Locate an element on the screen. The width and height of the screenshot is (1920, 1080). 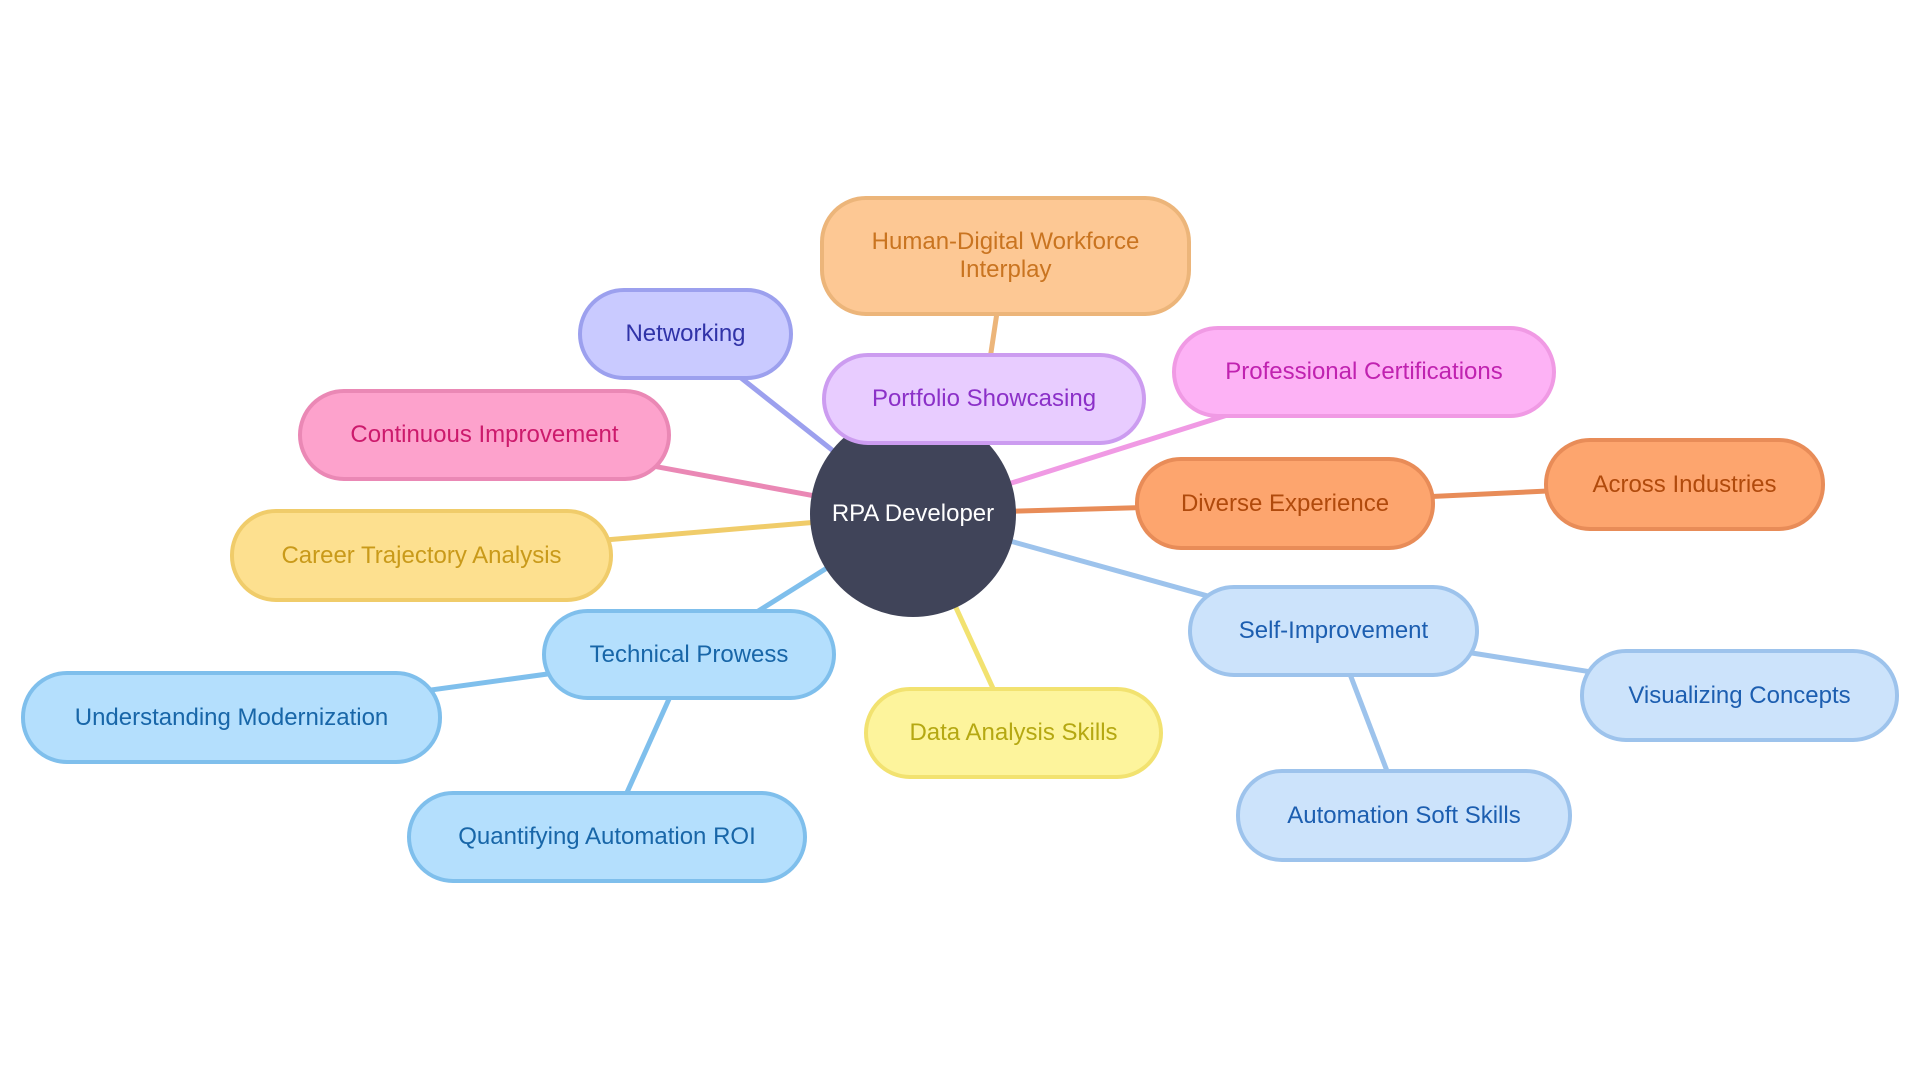
node-label: Networking is located at coordinates (685, 333).